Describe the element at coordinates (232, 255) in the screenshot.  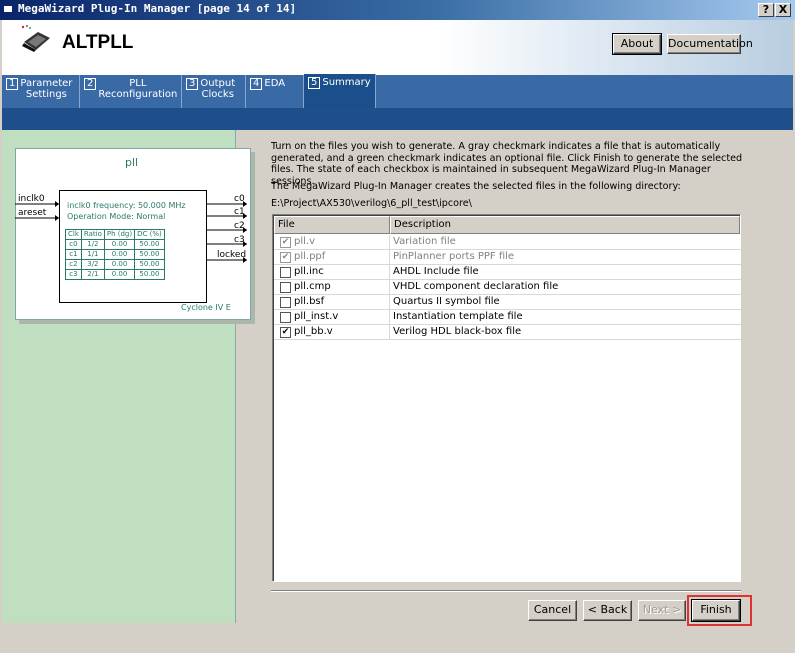
I see `port-locked: locked` at that location.